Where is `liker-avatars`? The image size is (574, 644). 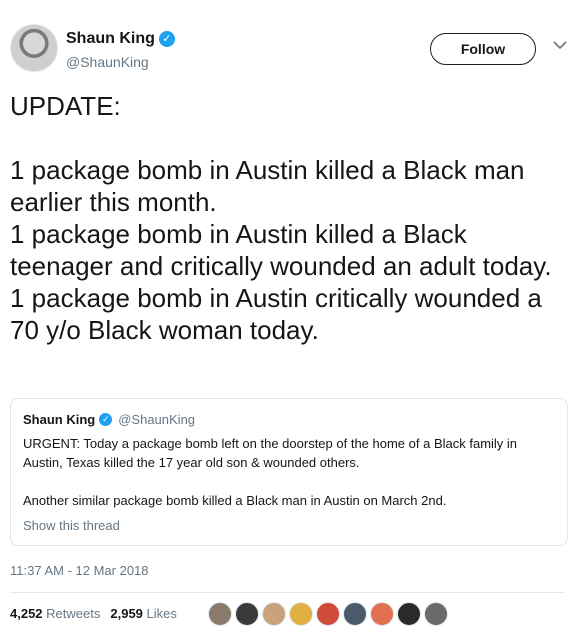 liker-avatars is located at coordinates (328, 614).